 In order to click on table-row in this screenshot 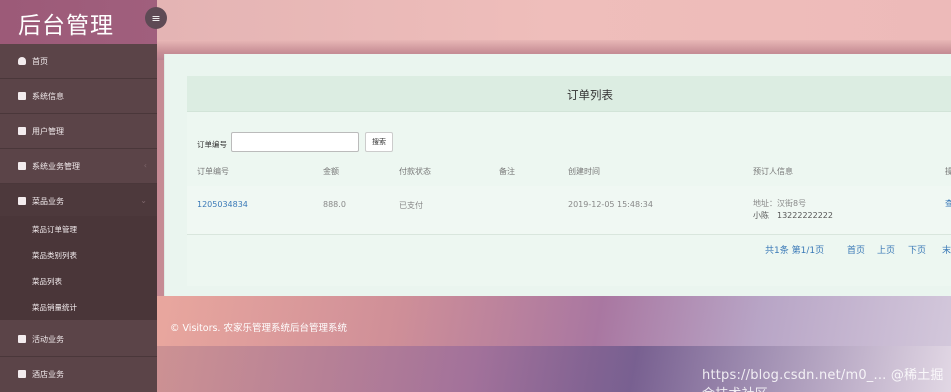, I will do `click(569, 210)`.